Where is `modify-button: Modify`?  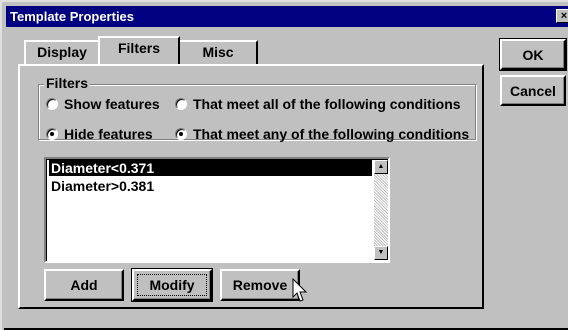 modify-button: Modify is located at coordinates (172, 285).